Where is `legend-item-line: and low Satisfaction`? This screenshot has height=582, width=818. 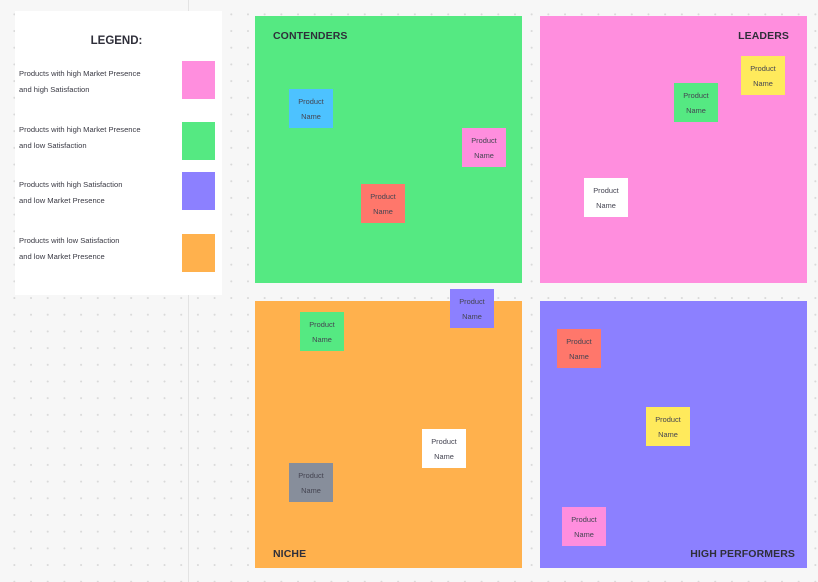
legend-item-line: and low Satisfaction is located at coordinates (53, 145).